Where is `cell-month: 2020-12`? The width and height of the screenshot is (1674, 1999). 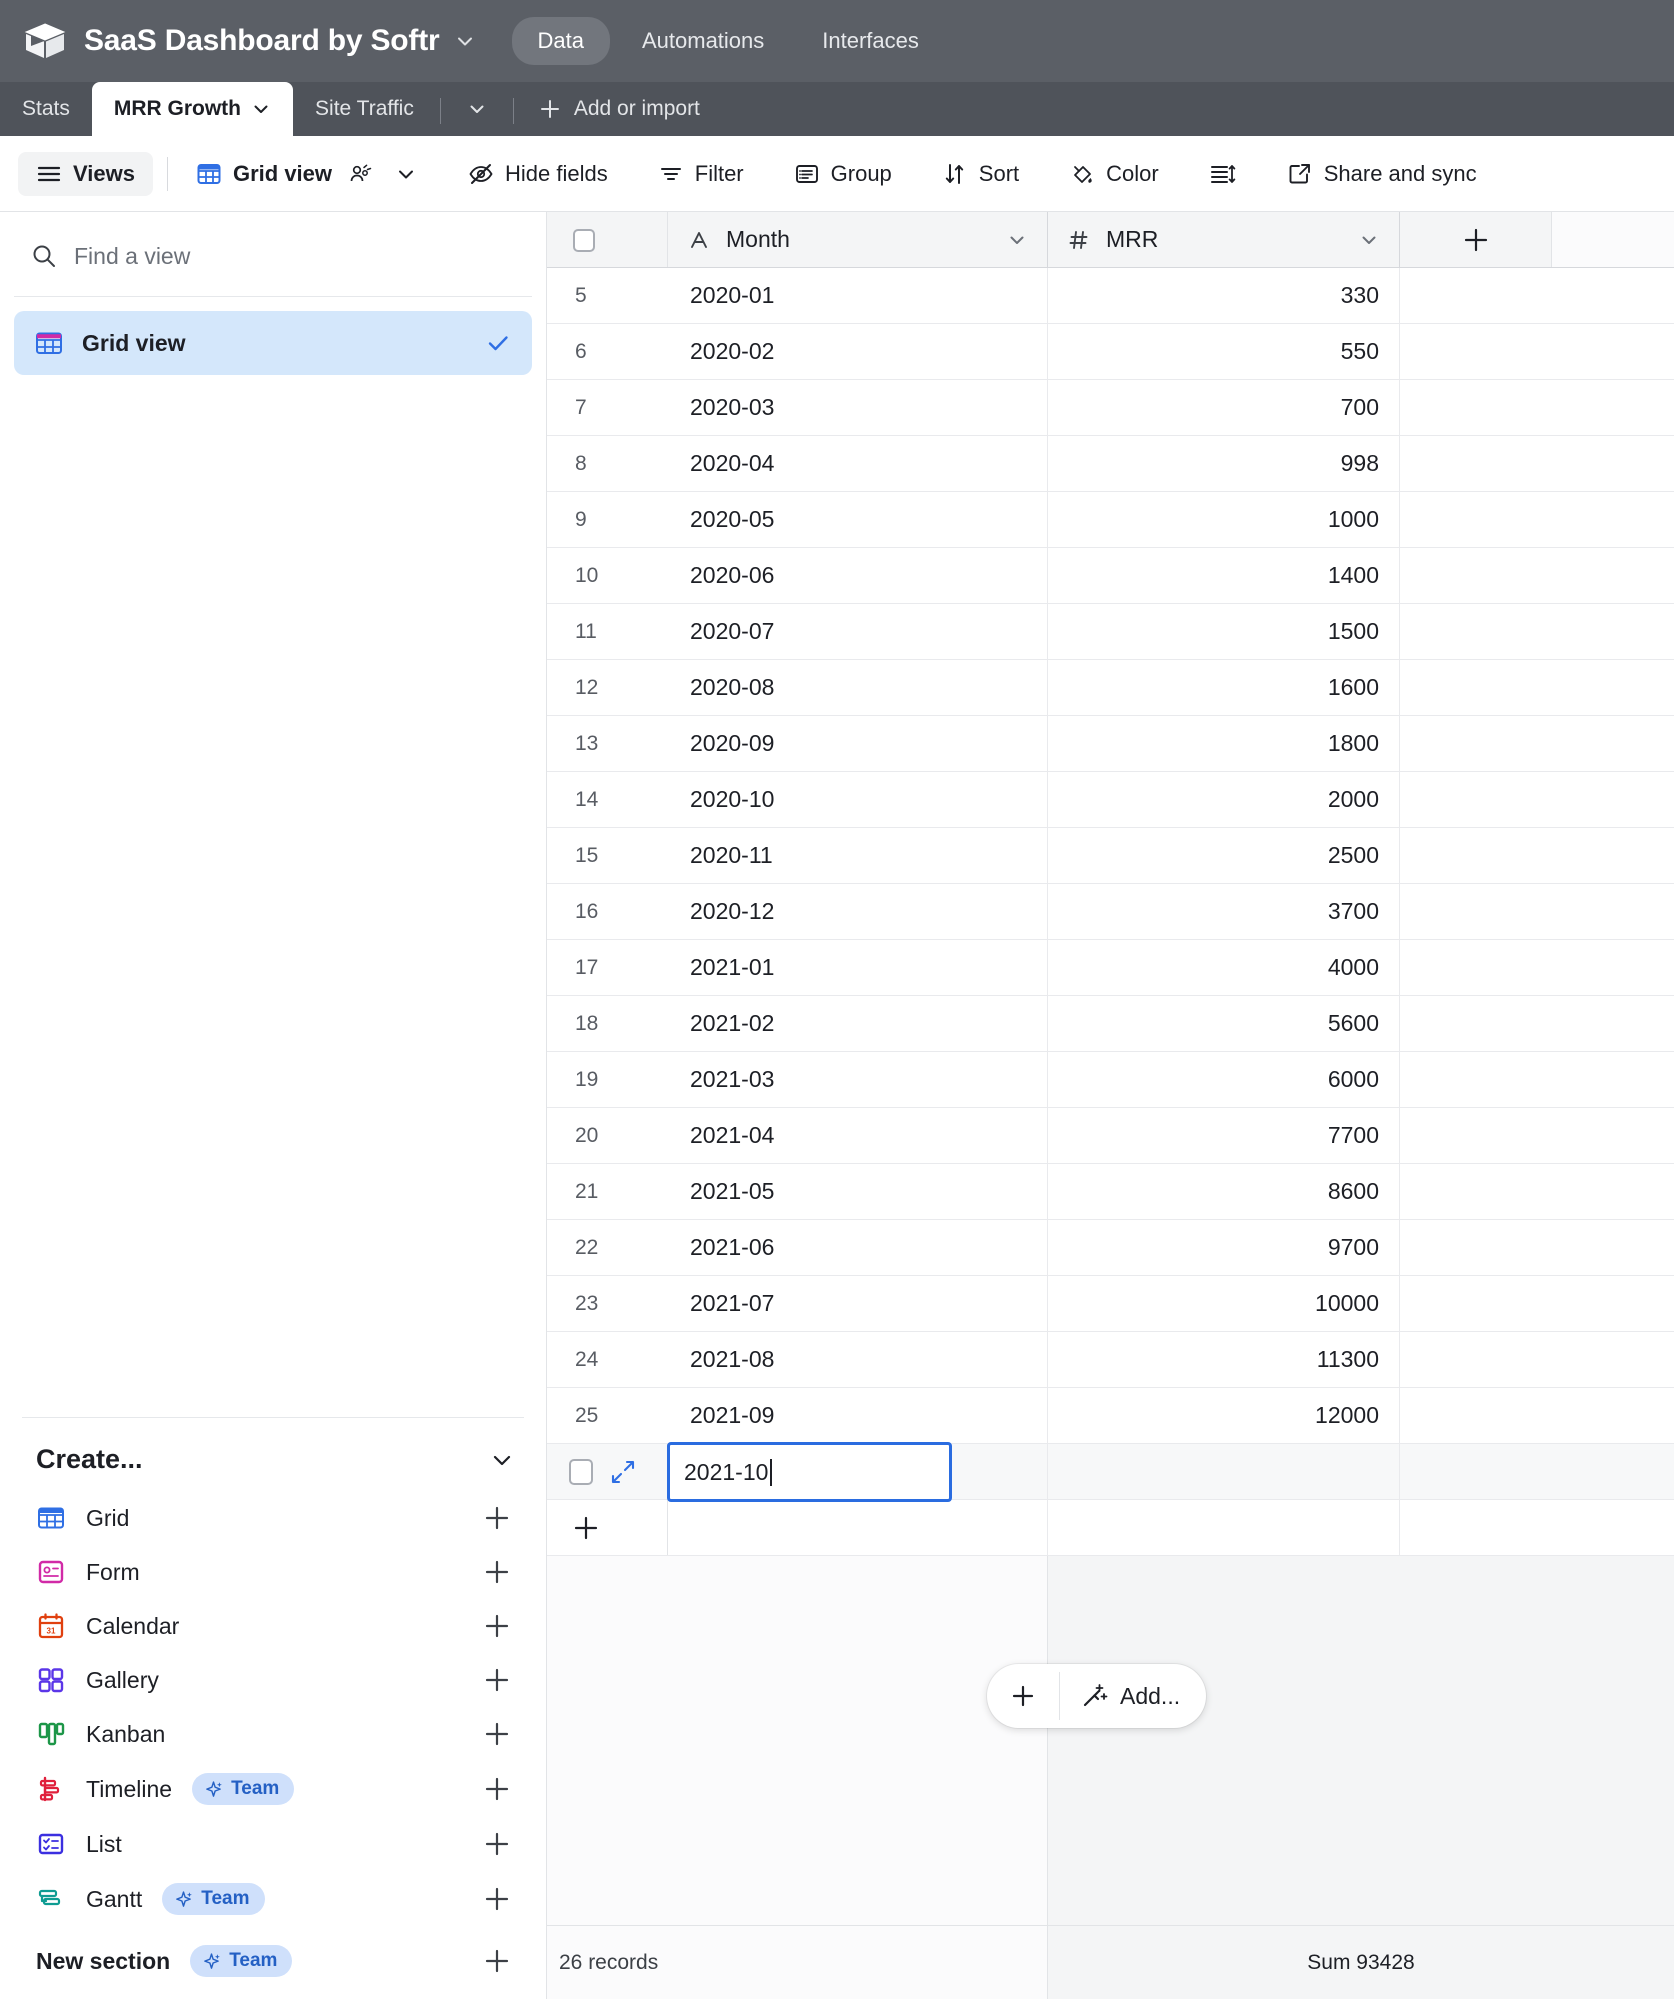 cell-month: 2020-12 is located at coordinates (857, 911).